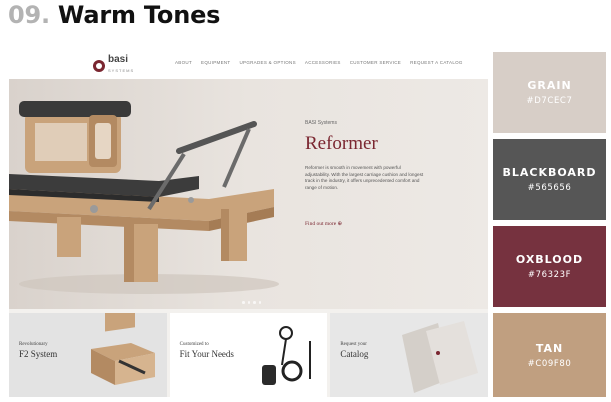  I want to click on nav-equipment: EQUIPMENT, so click(215, 62).